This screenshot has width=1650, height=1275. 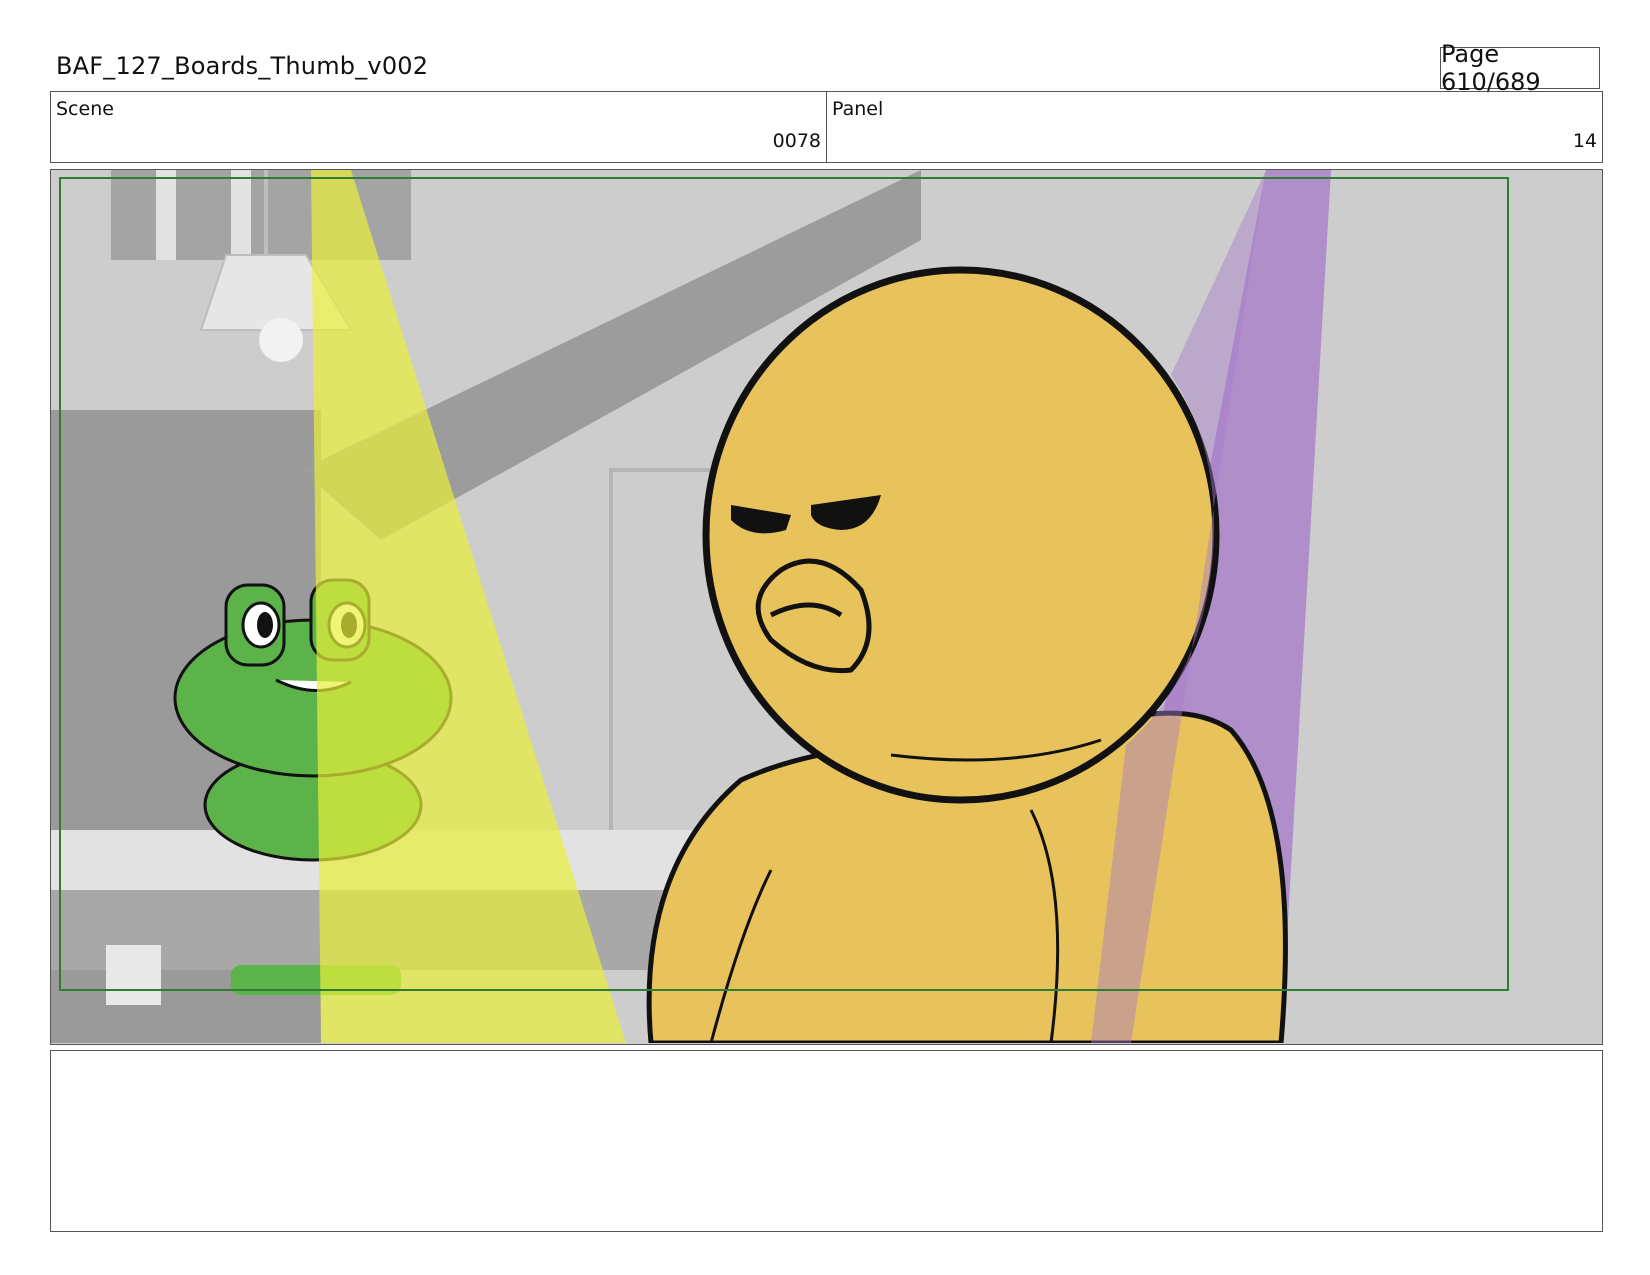 I want to click on page-number-box: Page 610/689, so click(x=1520, y=68).